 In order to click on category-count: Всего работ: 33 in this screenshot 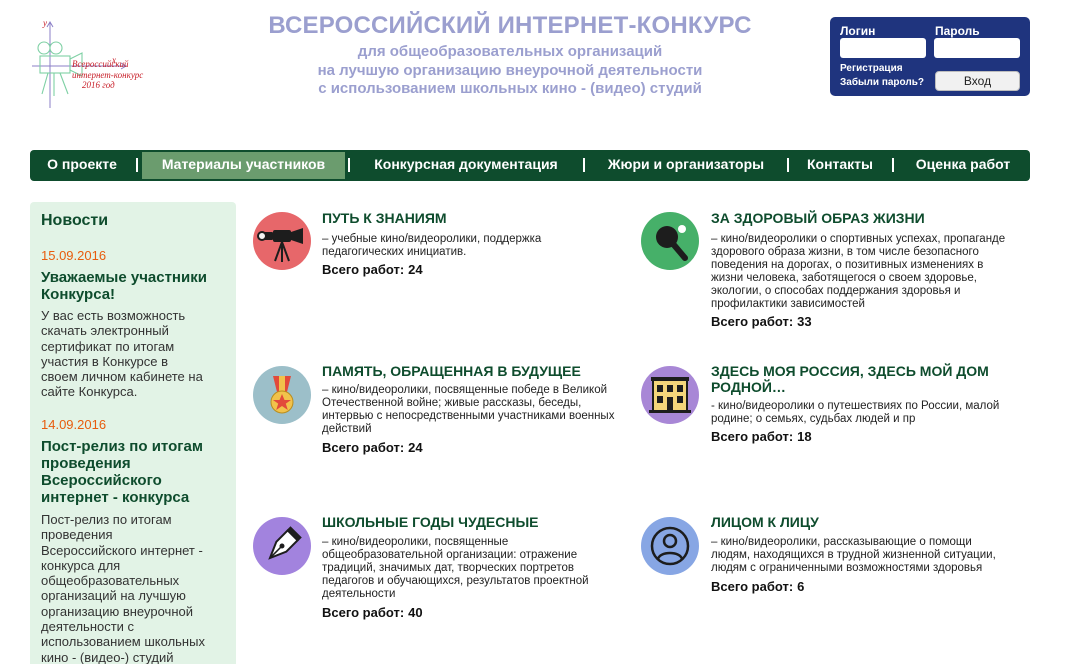, I will do `click(761, 321)`.